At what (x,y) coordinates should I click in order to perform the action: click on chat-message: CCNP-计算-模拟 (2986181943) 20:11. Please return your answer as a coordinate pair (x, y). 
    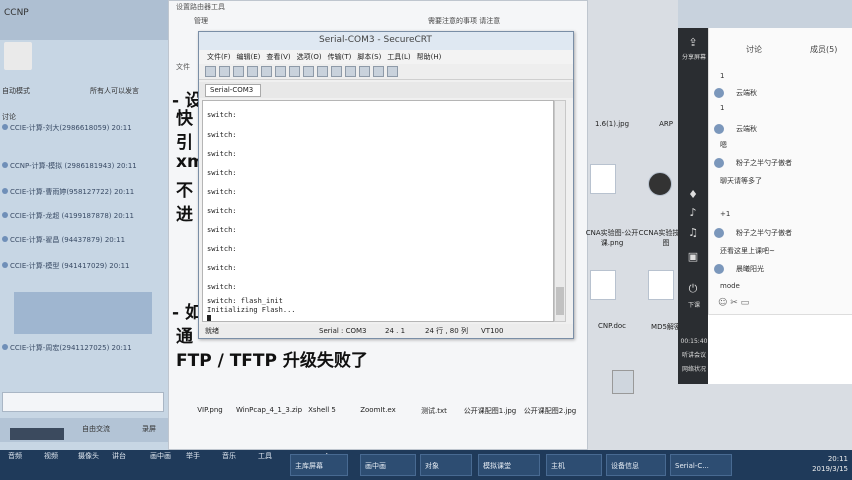
    Looking at the image, I should click on (84, 175).